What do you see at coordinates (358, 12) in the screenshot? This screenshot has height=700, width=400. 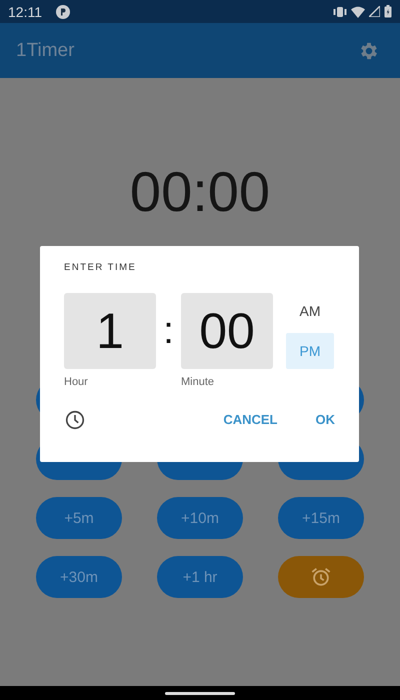 I see `wifi-icon` at bounding box center [358, 12].